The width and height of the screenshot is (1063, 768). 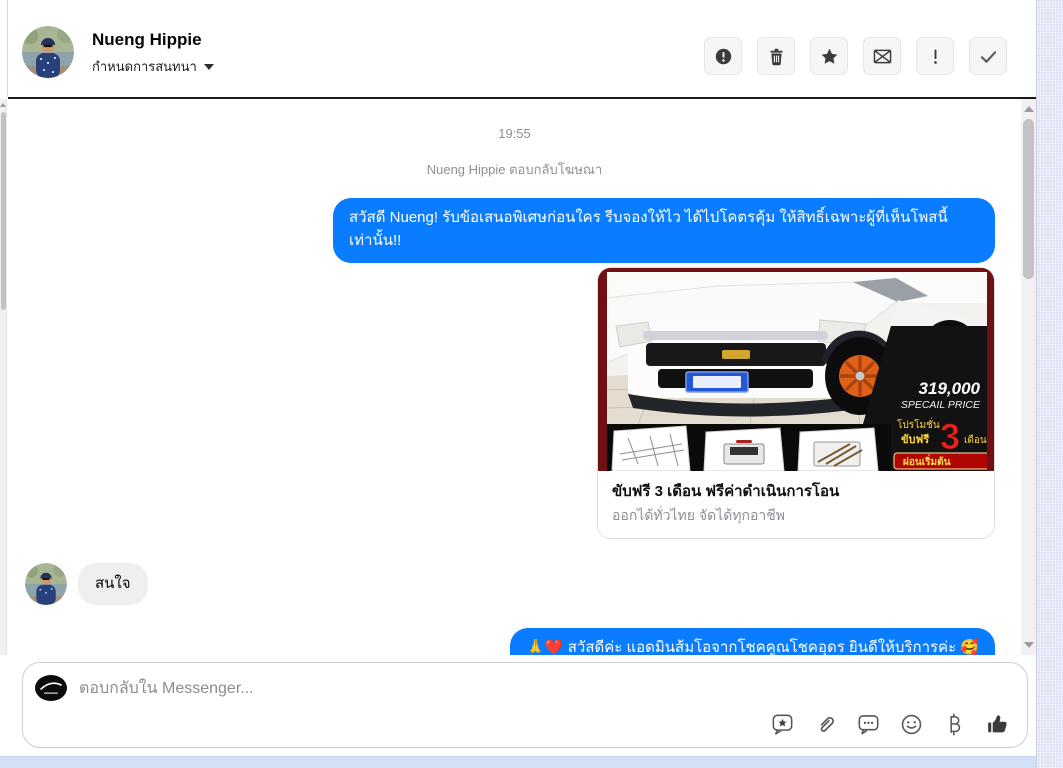 What do you see at coordinates (890, 724) in the screenshot?
I see `composer-action-bar` at bounding box center [890, 724].